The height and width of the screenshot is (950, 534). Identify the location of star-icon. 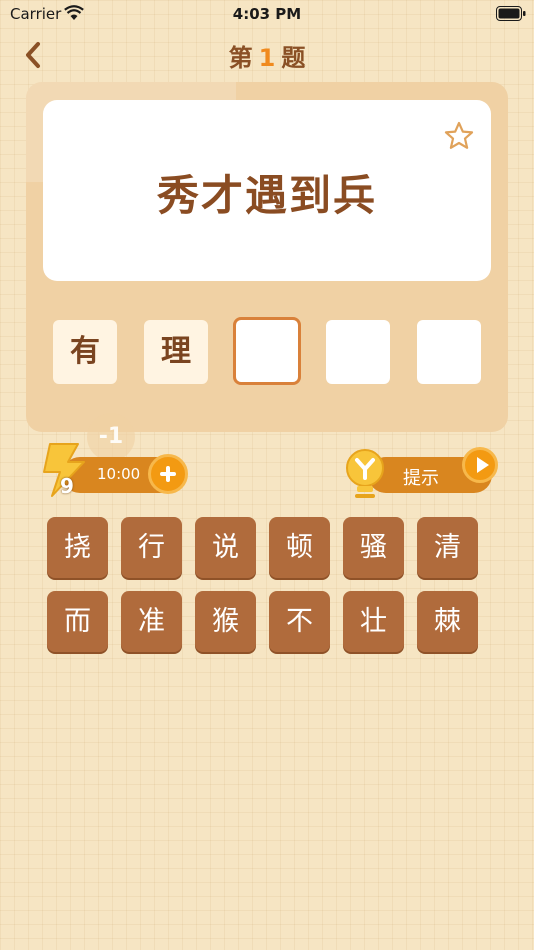
(459, 138).